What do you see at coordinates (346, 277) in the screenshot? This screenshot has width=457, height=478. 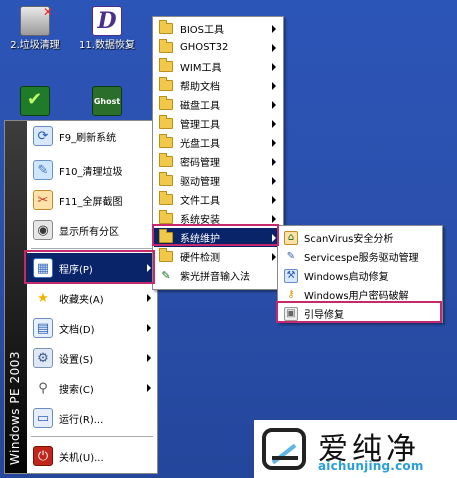 I see `maintenance-item-label: Windows启动修复` at bounding box center [346, 277].